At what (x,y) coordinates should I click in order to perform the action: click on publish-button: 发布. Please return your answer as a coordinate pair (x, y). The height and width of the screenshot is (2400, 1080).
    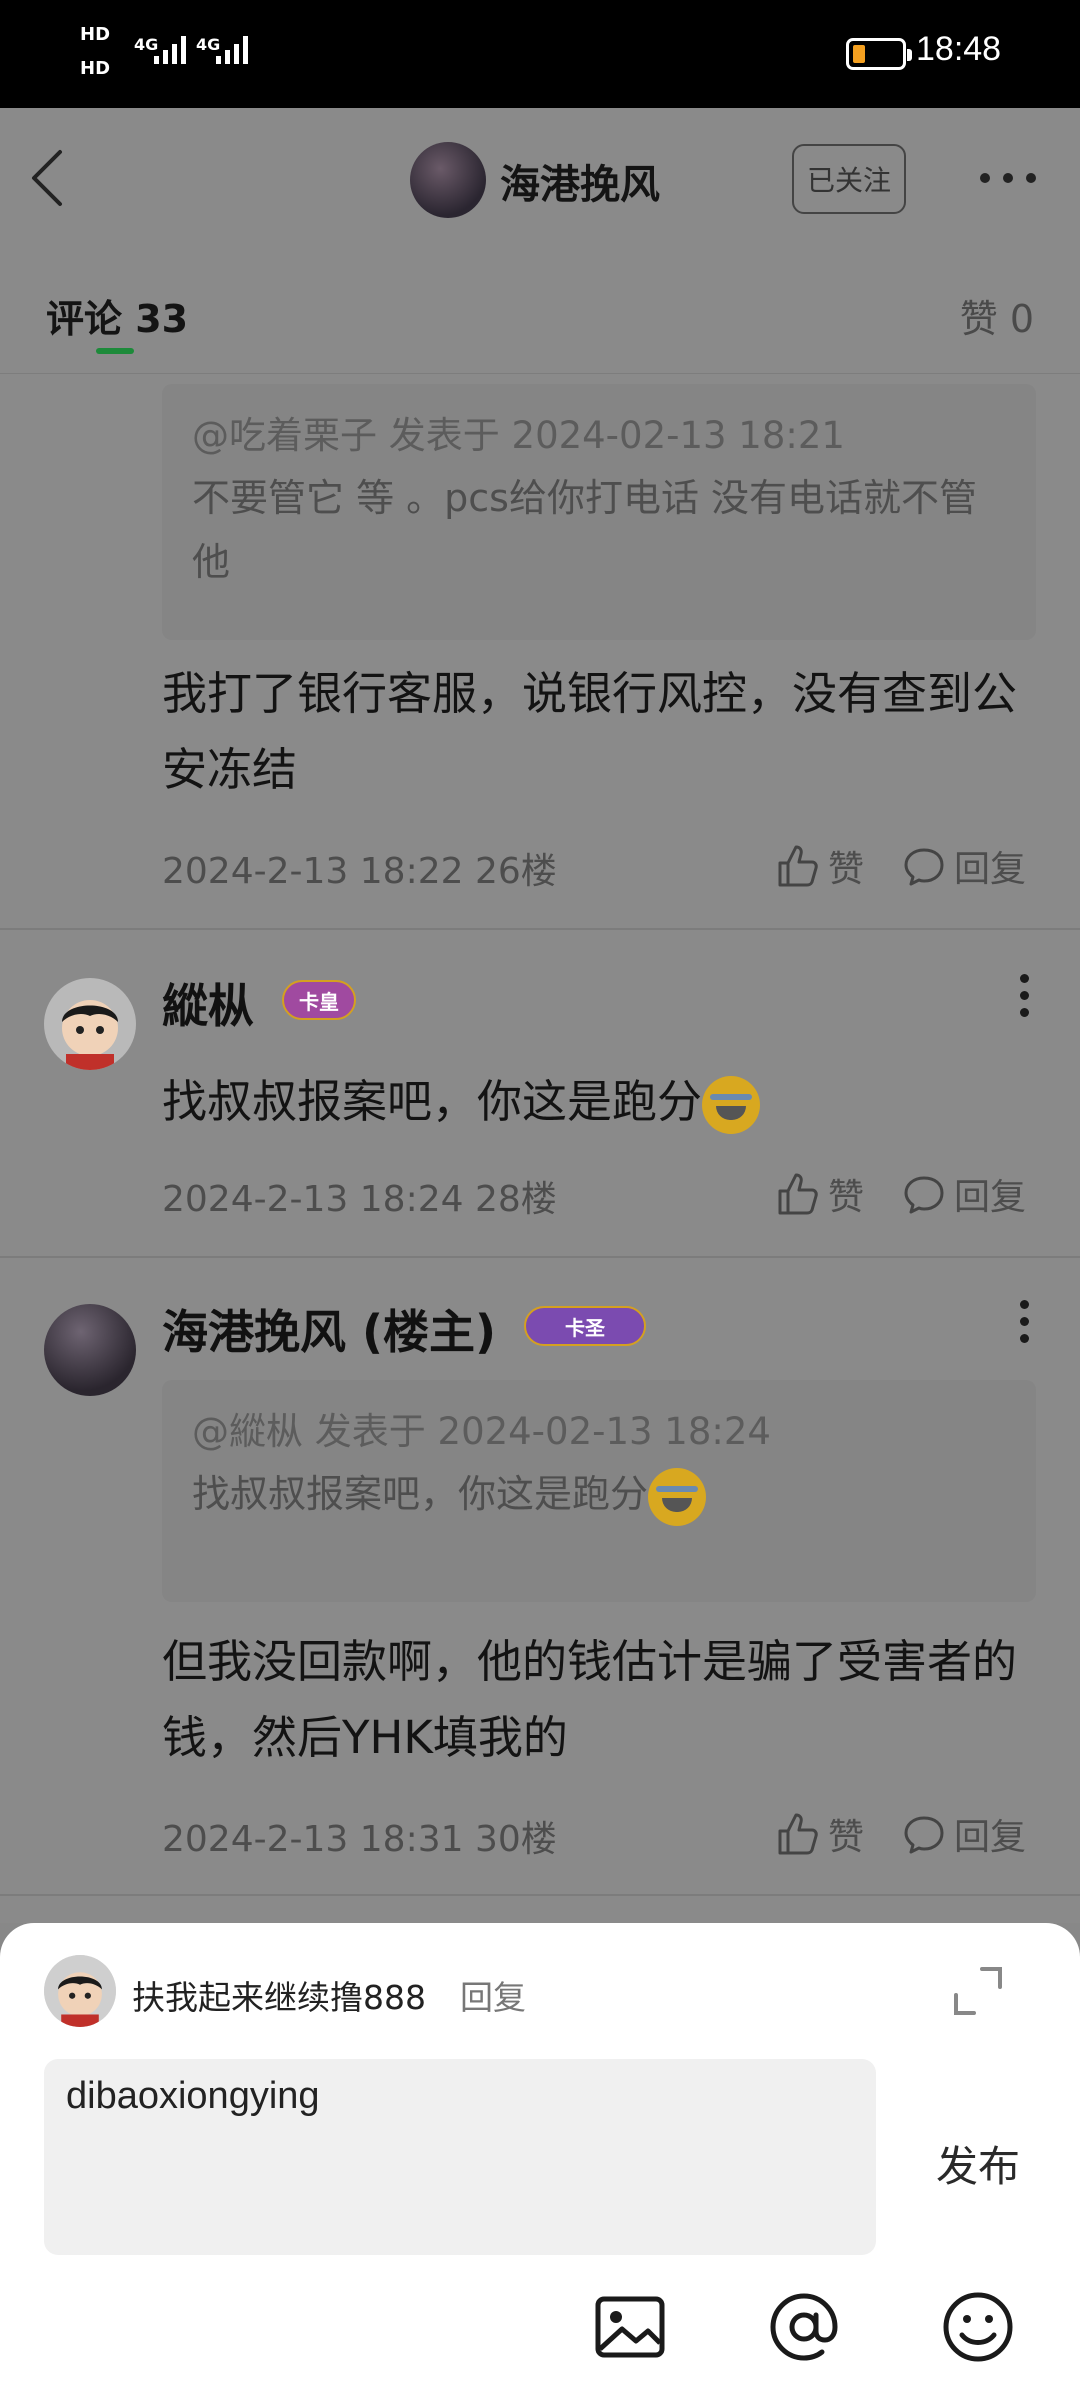
    Looking at the image, I should click on (978, 2163).